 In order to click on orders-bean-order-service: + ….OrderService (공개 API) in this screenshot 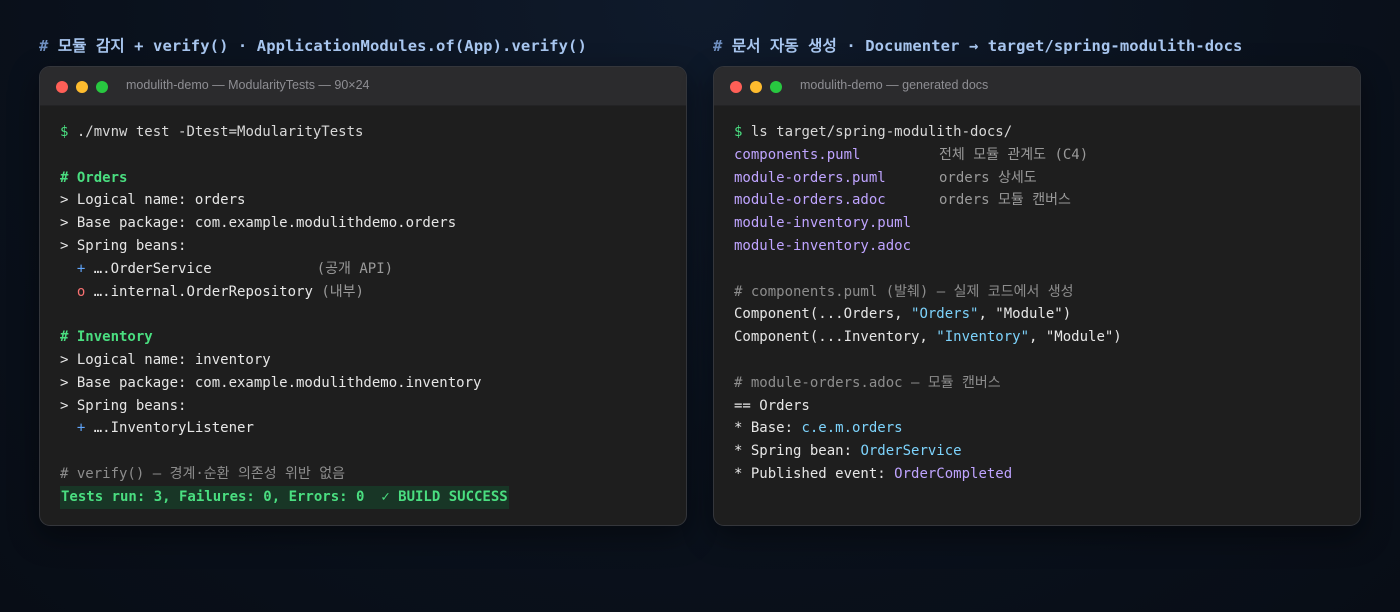, I will do `click(235, 268)`.